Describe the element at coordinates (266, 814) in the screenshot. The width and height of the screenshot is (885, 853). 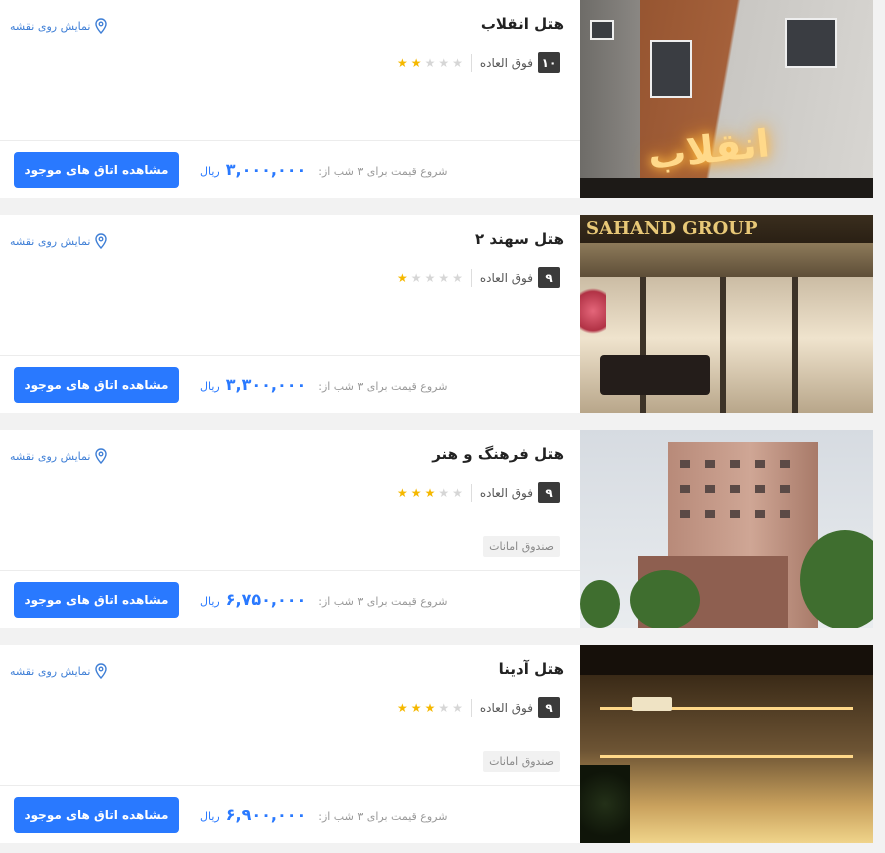
I see `price-value: ۶,۹۰۰,۰۰۰` at that location.